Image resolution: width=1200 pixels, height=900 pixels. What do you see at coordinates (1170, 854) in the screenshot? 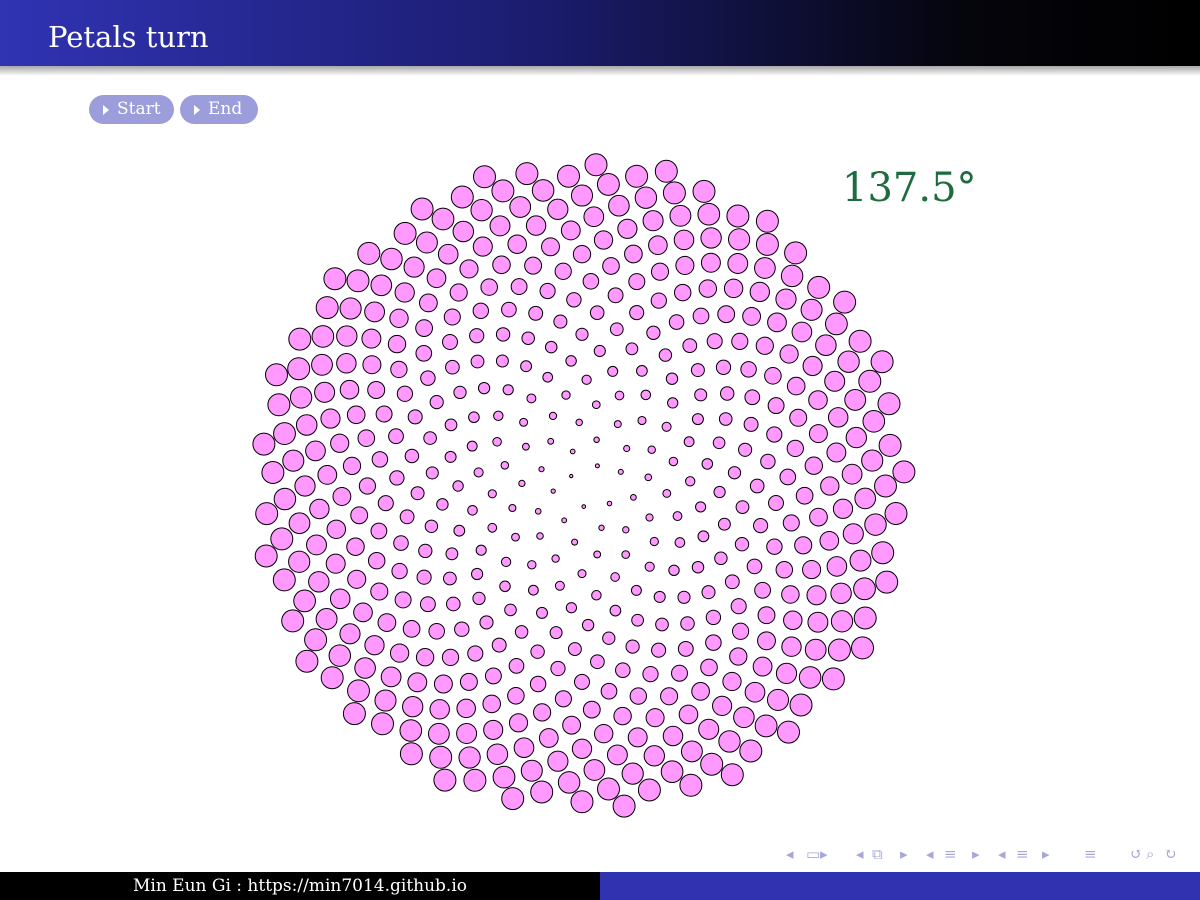
I see `forward-icon: ↻` at bounding box center [1170, 854].